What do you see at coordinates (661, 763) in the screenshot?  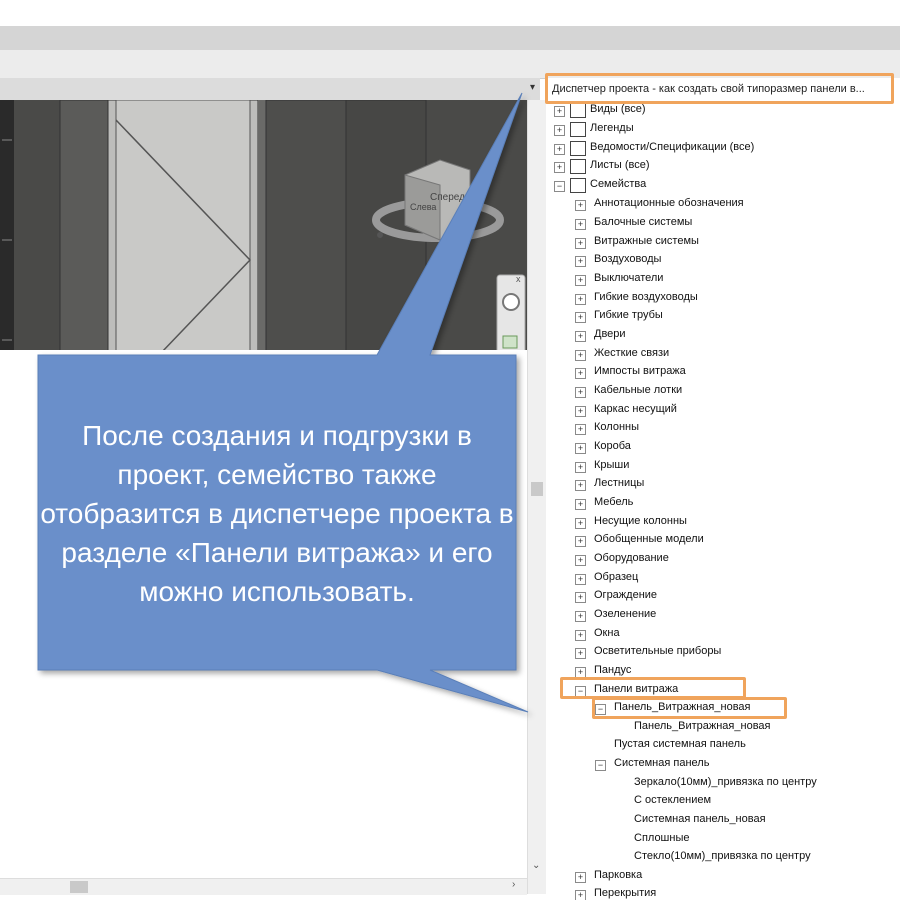 I see `tree-item-system-panel: Системная панель` at bounding box center [661, 763].